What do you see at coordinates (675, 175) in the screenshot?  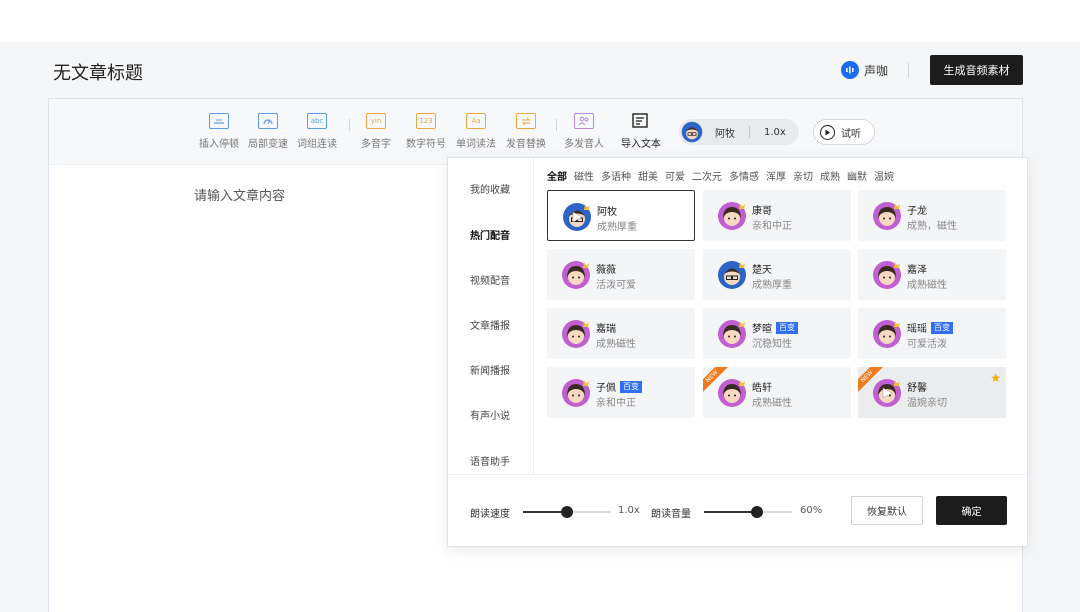 I see `tag-filter: 可爱` at bounding box center [675, 175].